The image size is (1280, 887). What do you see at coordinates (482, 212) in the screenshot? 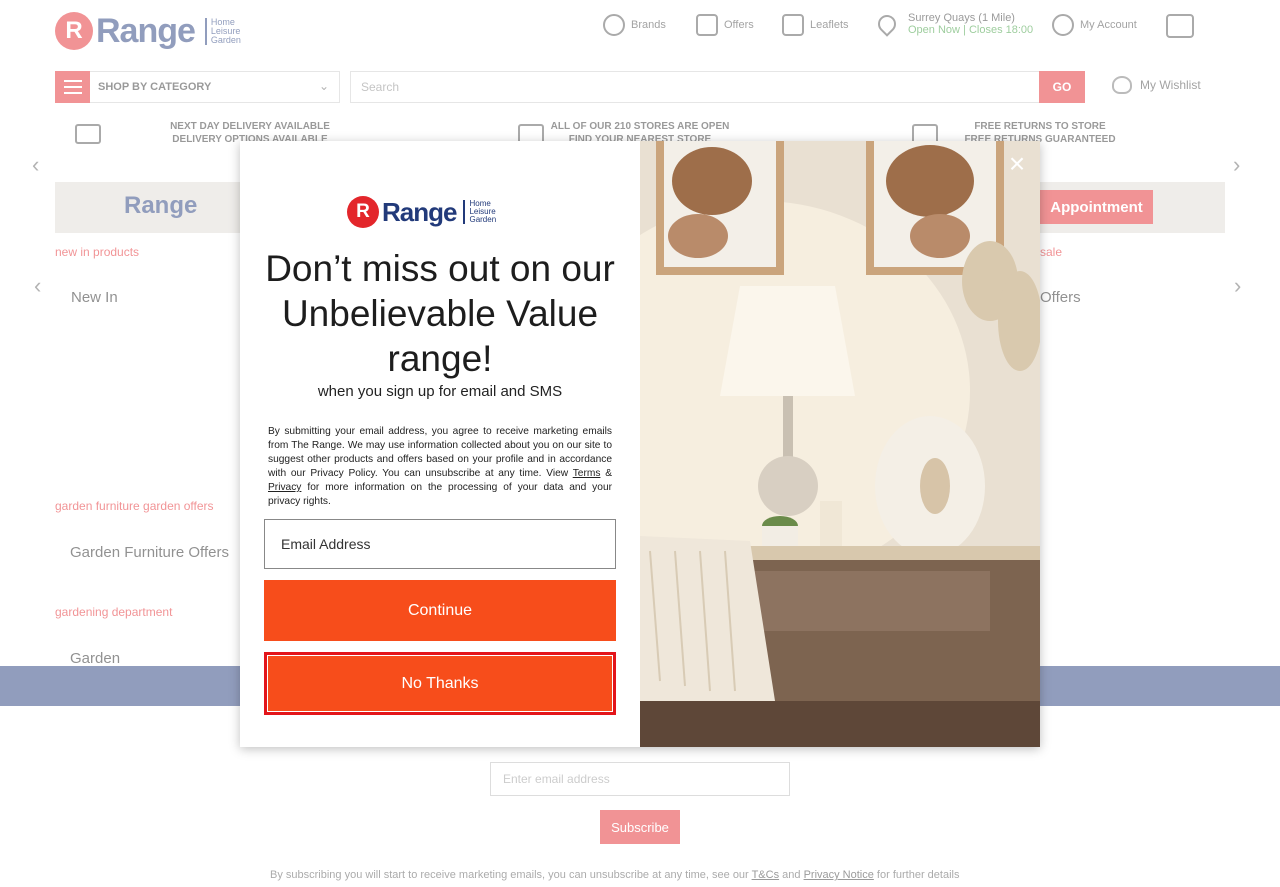
I see `modal-logo-tagline: Home Leisure Garden` at bounding box center [482, 212].